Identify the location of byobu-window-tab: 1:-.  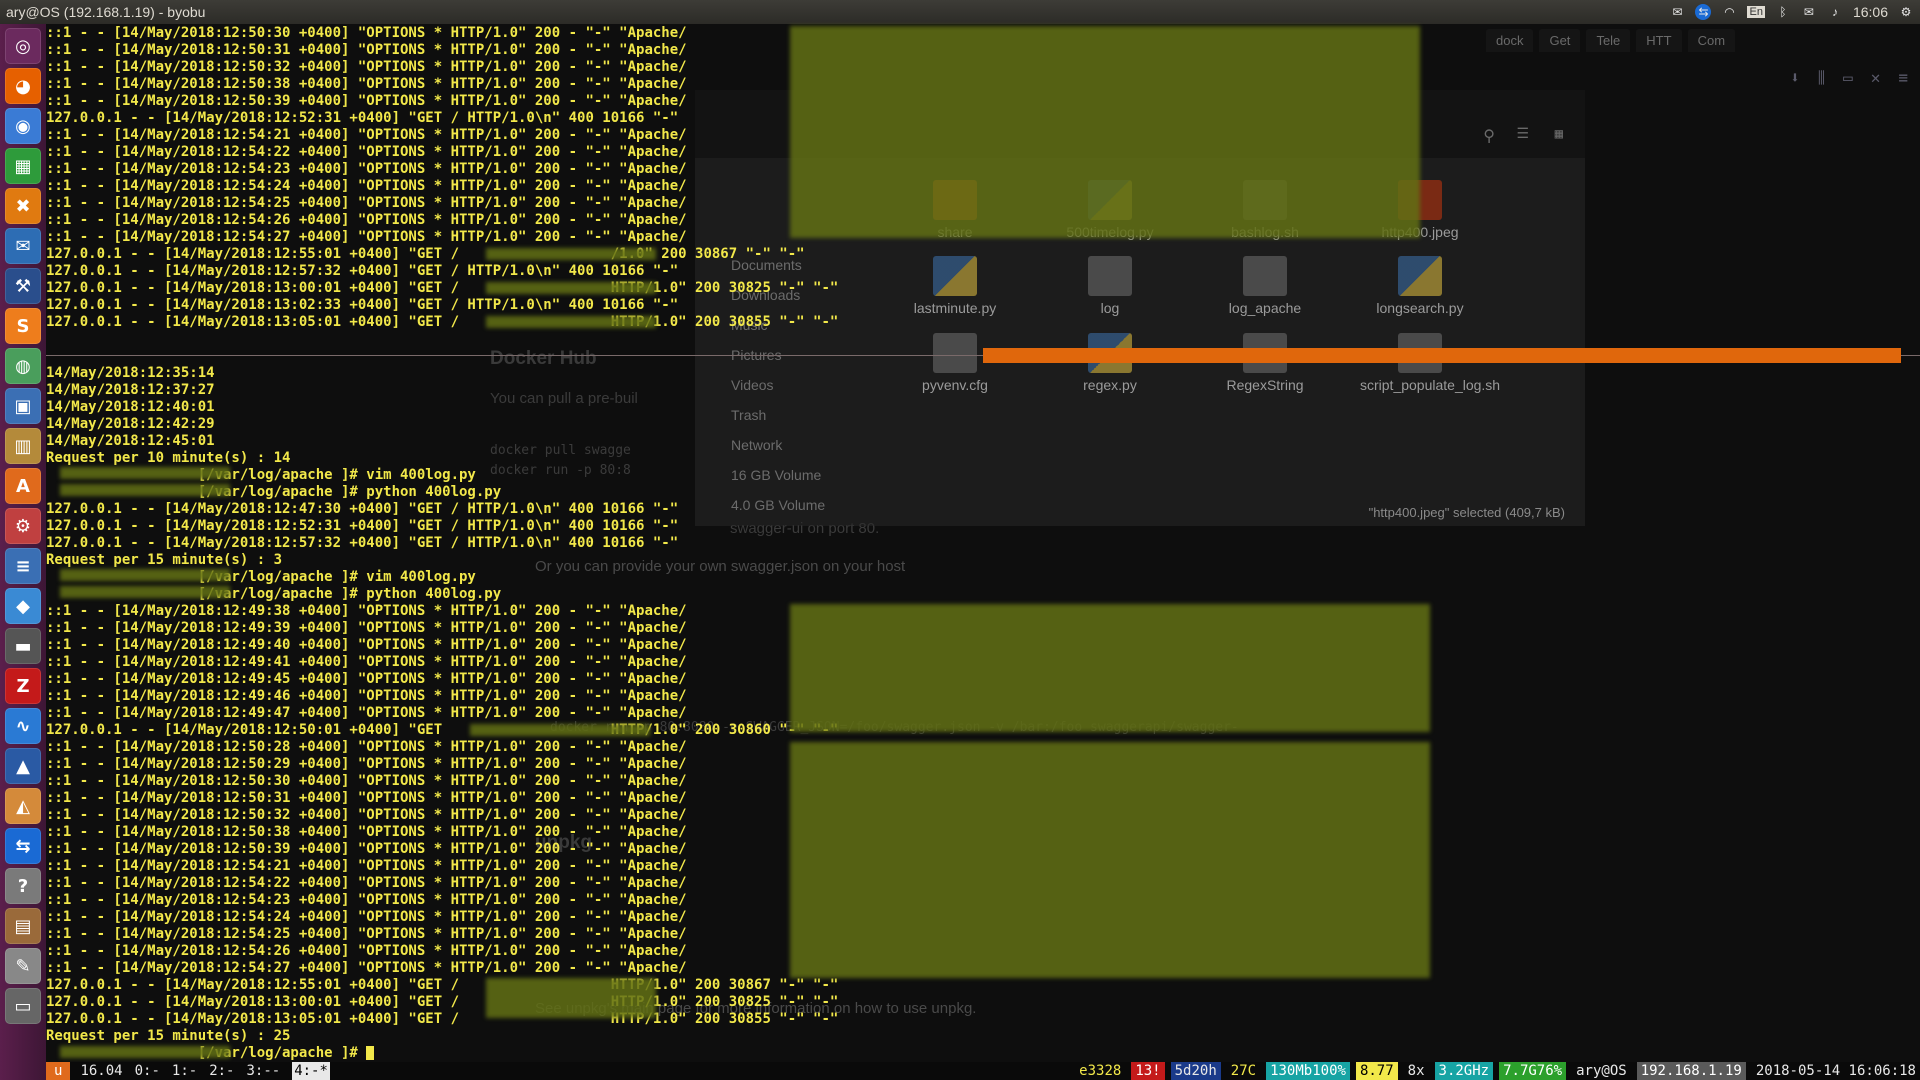
(184, 1071).